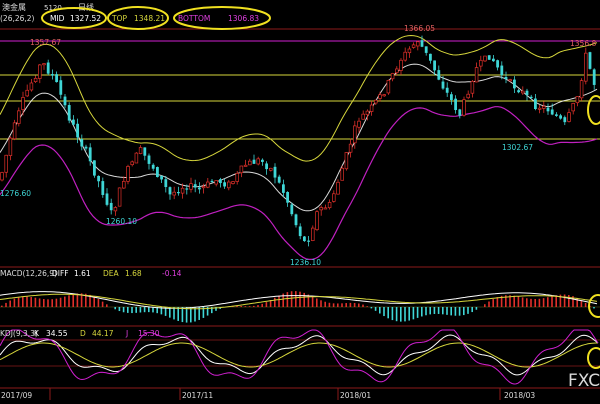 The width and height of the screenshot is (600, 404). Describe the element at coordinates (45, 42) in the screenshot. I see `price-label-high-1: 1357.67` at that location.